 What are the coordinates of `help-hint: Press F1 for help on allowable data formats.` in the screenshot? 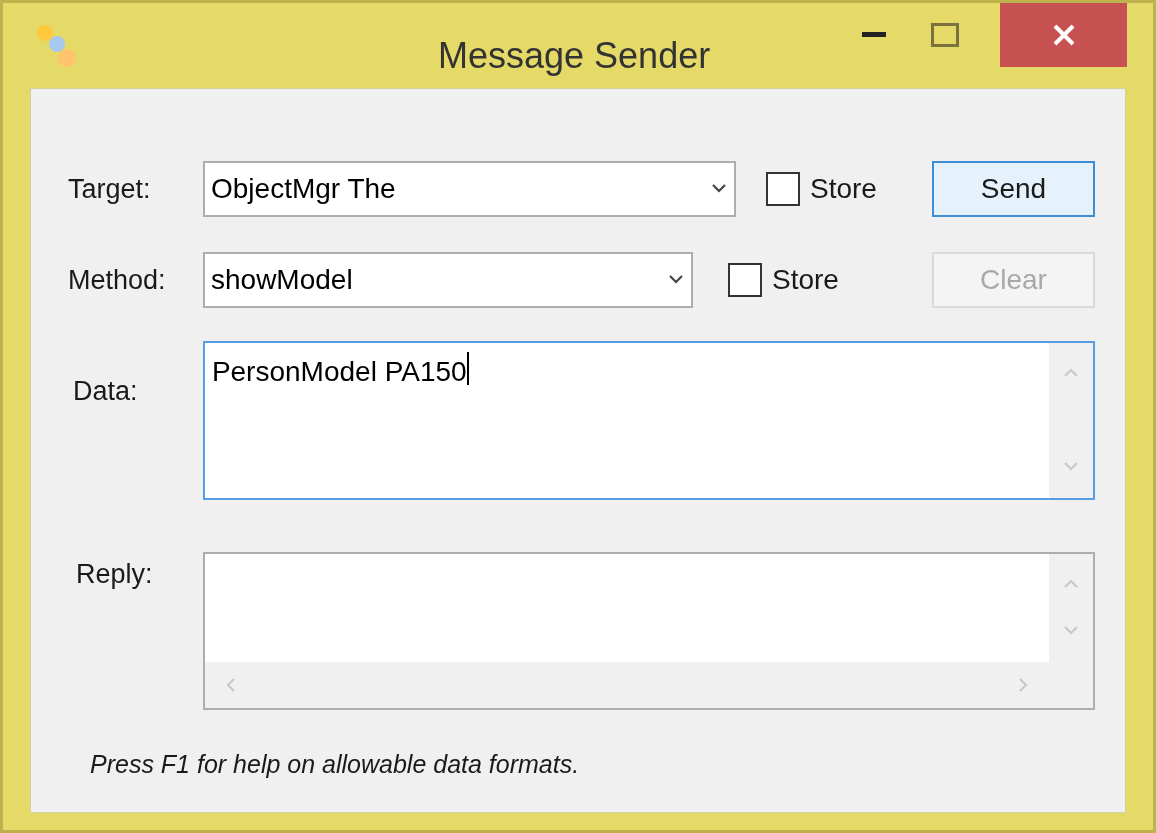 It's located at (335, 764).